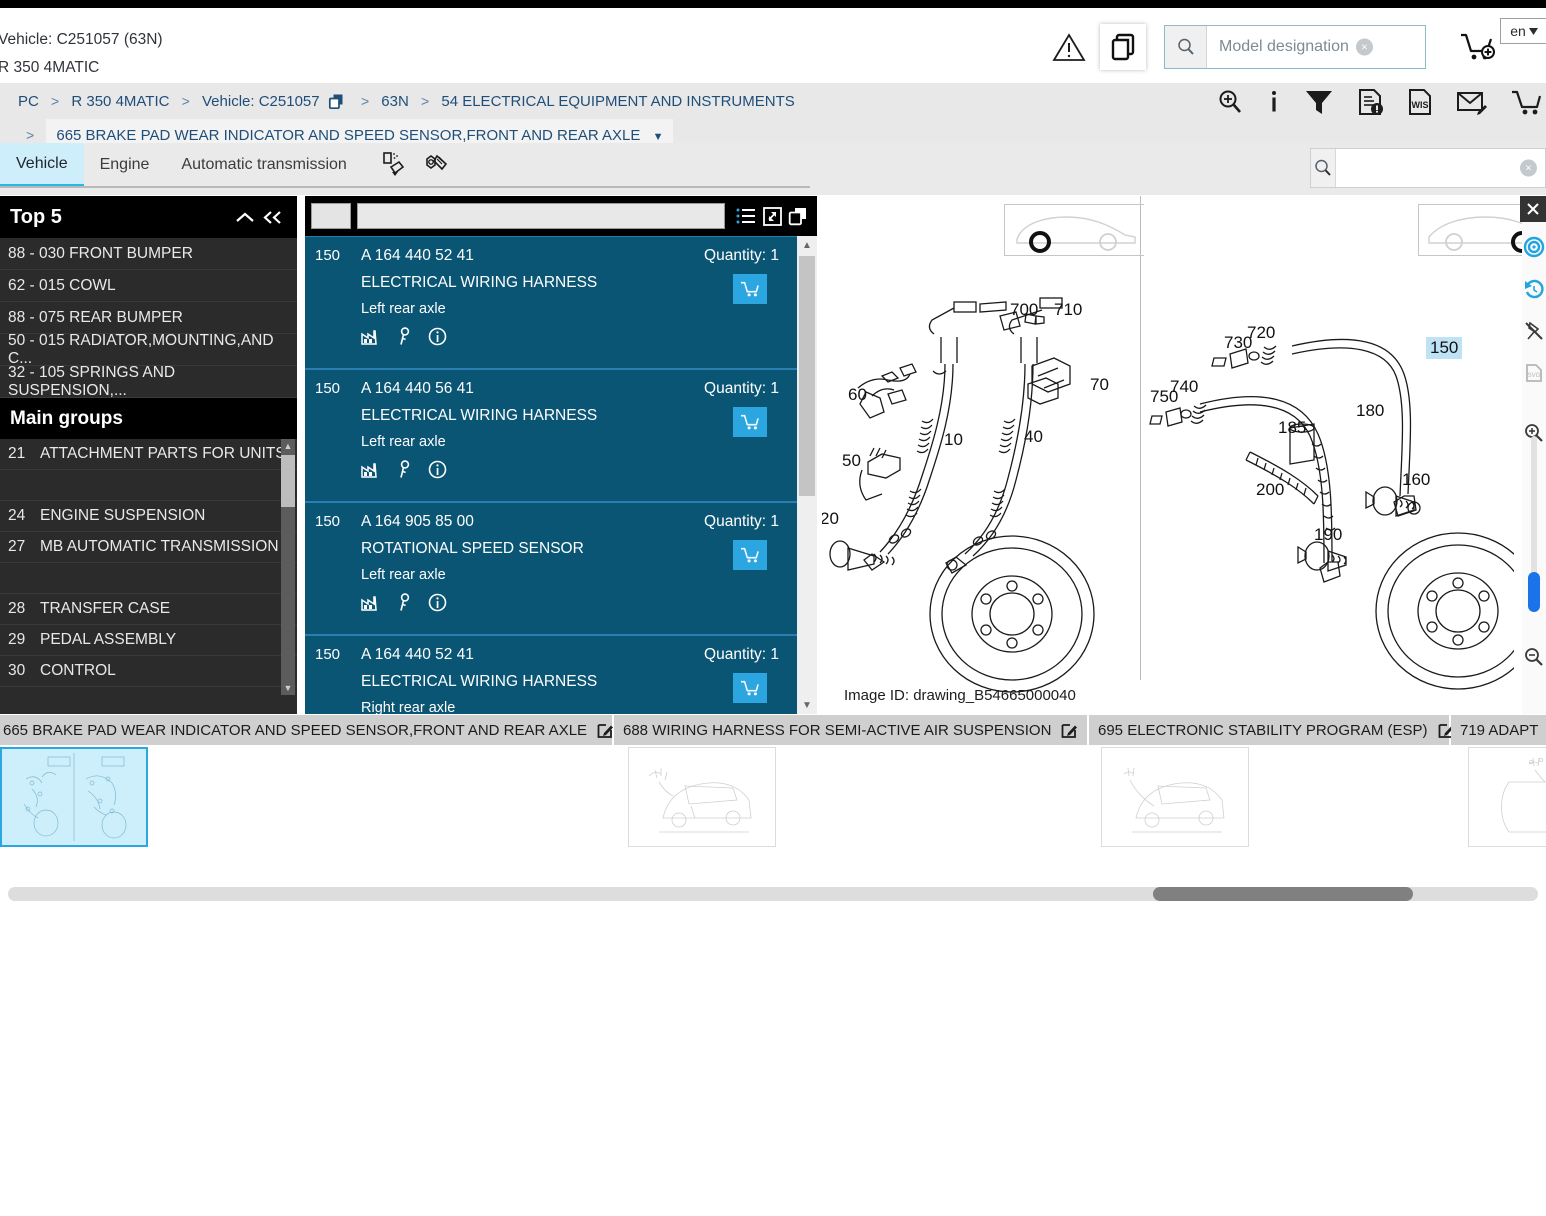 The width and height of the screenshot is (1546, 1216). What do you see at coordinates (773, 894) in the screenshot?
I see `horizontal-scrollbar` at bounding box center [773, 894].